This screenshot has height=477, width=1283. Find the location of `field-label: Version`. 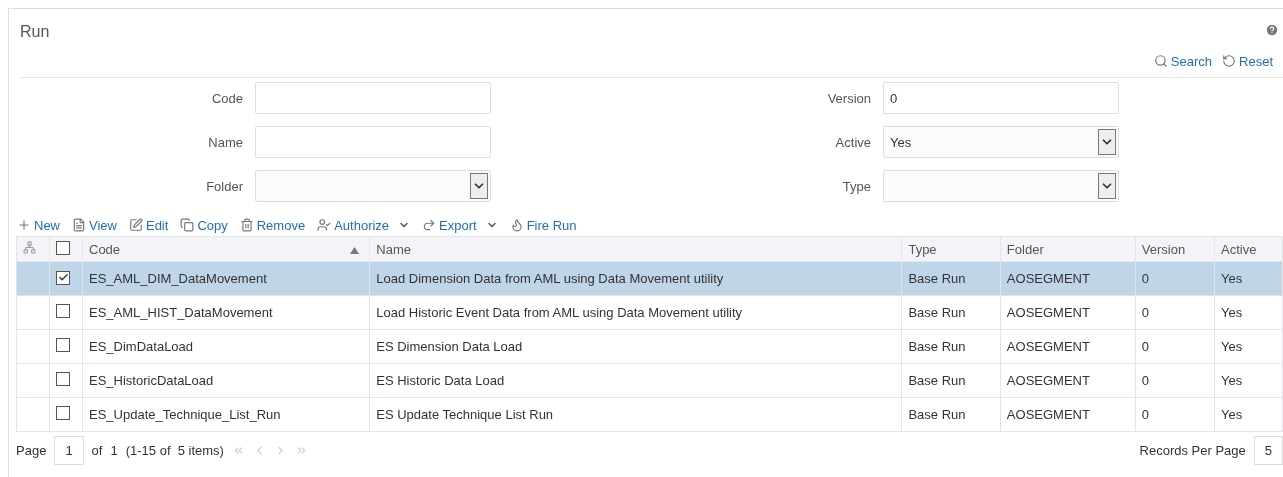

field-label: Version is located at coordinates (848, 98).